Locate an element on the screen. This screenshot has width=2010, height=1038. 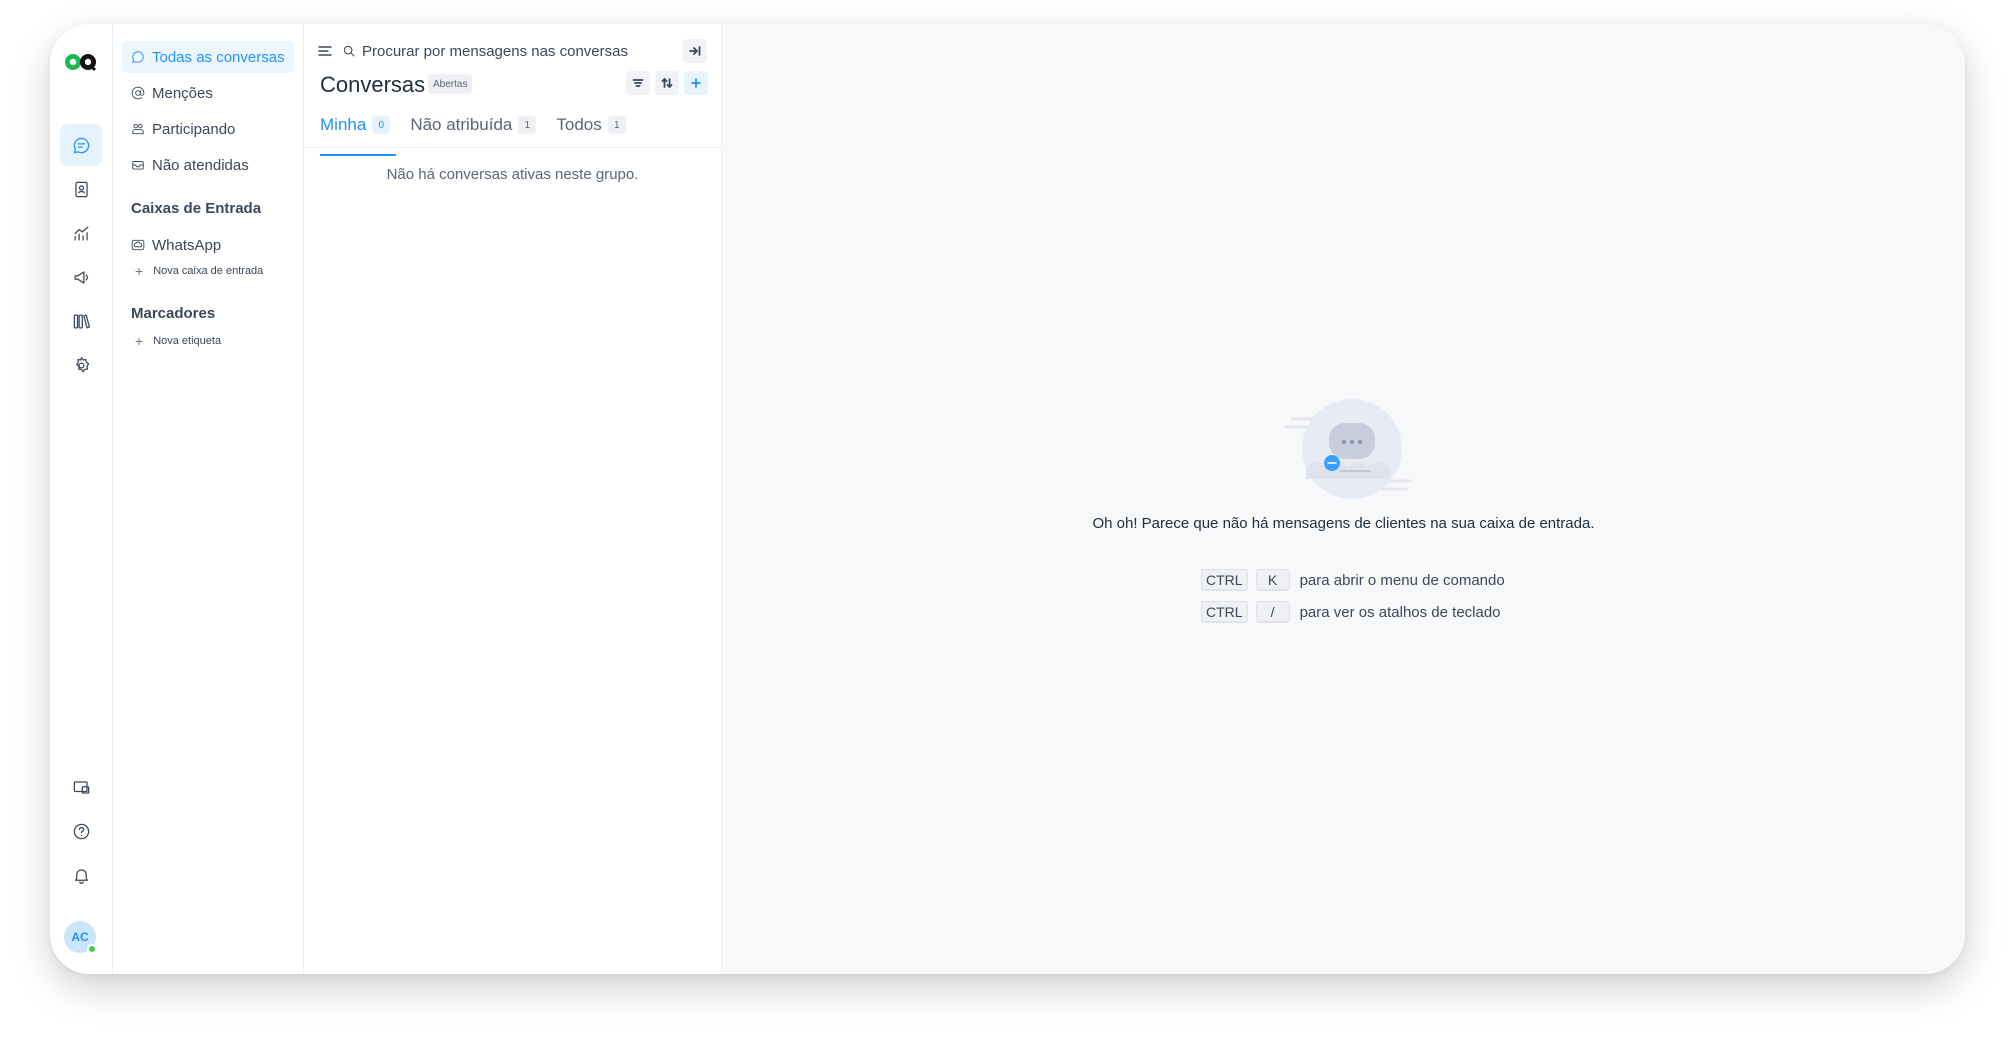
filter-button is located at coordinates (638, 83).